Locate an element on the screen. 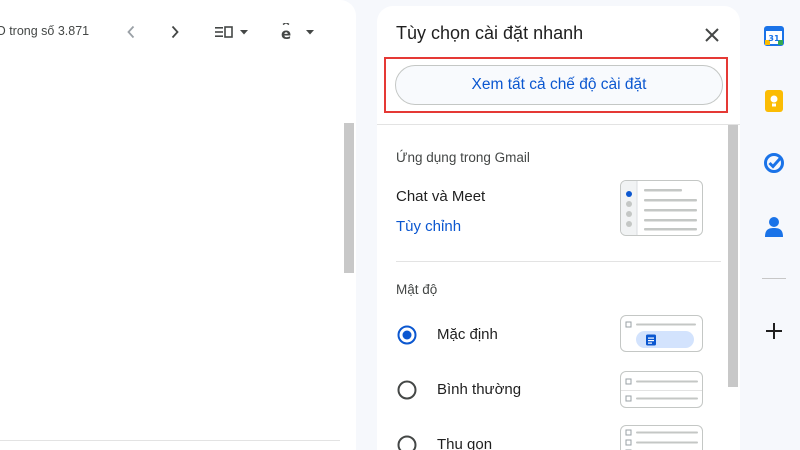 This screenshot has height=450, width=800. newer-button is located at coordinates (131, 32).